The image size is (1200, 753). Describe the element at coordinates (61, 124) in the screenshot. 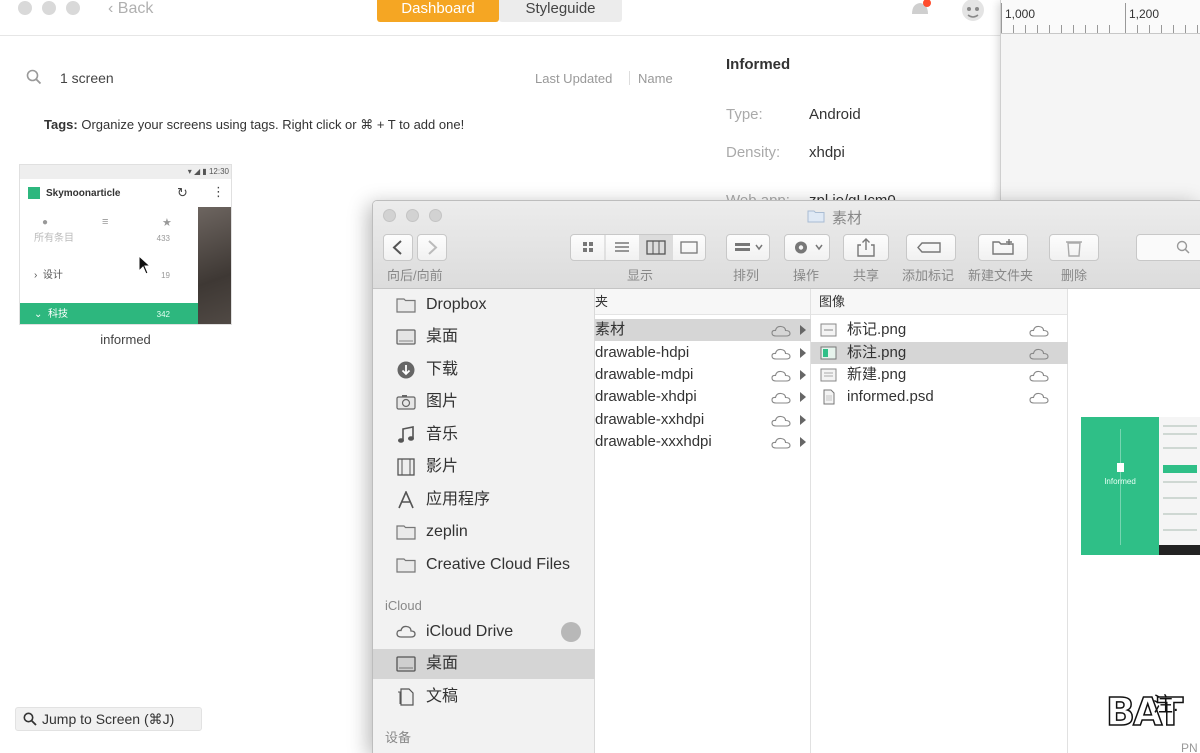

I see `tags-label: Tags:` at that location.